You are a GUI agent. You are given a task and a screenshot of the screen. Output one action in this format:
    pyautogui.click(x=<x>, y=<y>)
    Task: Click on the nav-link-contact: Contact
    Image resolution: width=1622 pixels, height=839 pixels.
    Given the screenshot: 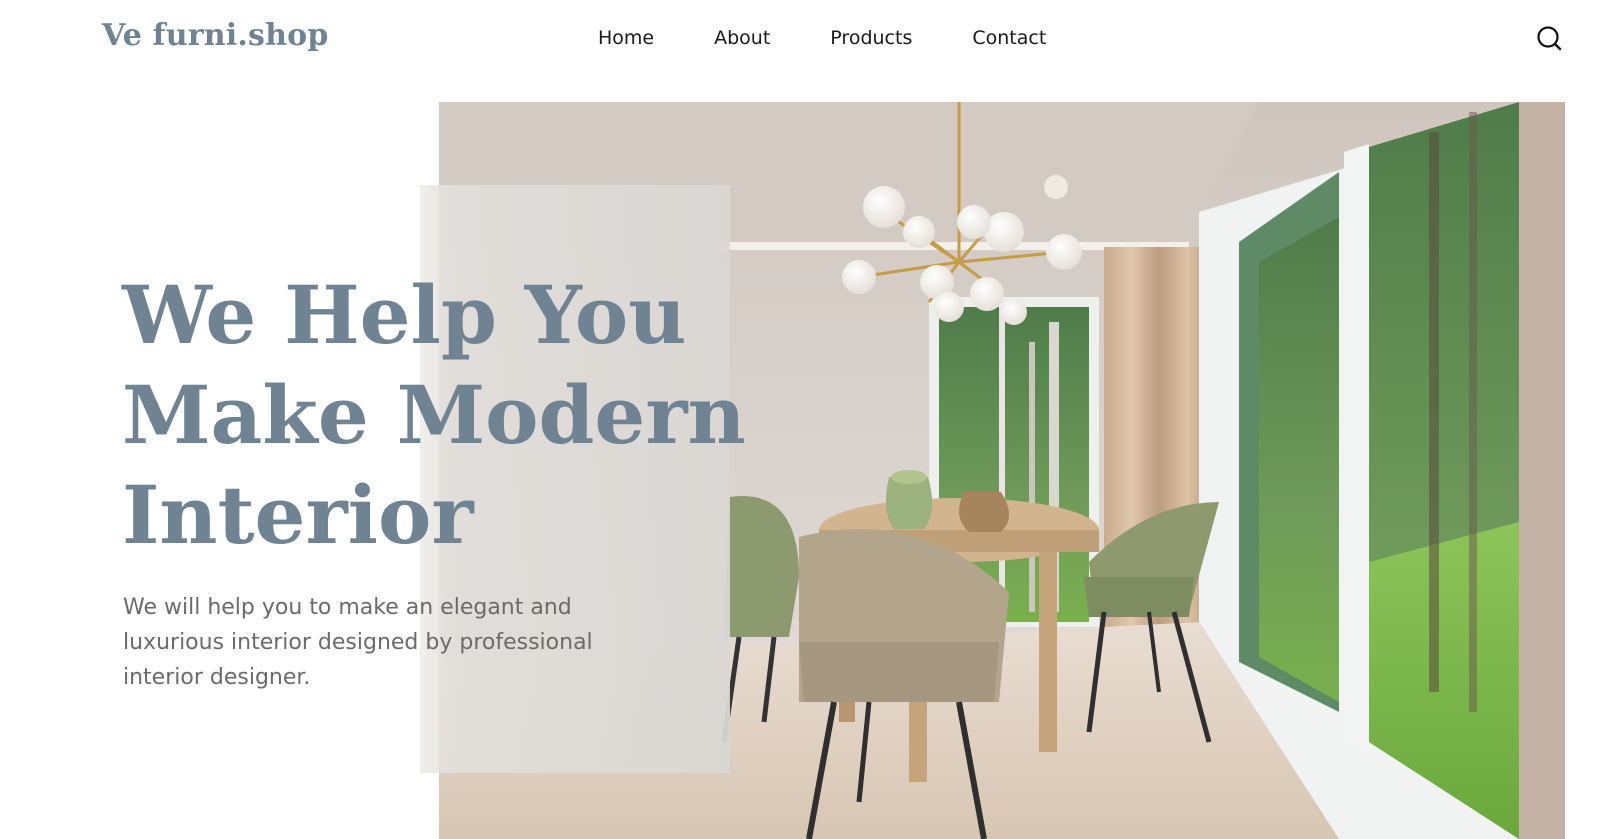 What is the action you would take?
    pyautogui.click(x=1009, y=38)
    